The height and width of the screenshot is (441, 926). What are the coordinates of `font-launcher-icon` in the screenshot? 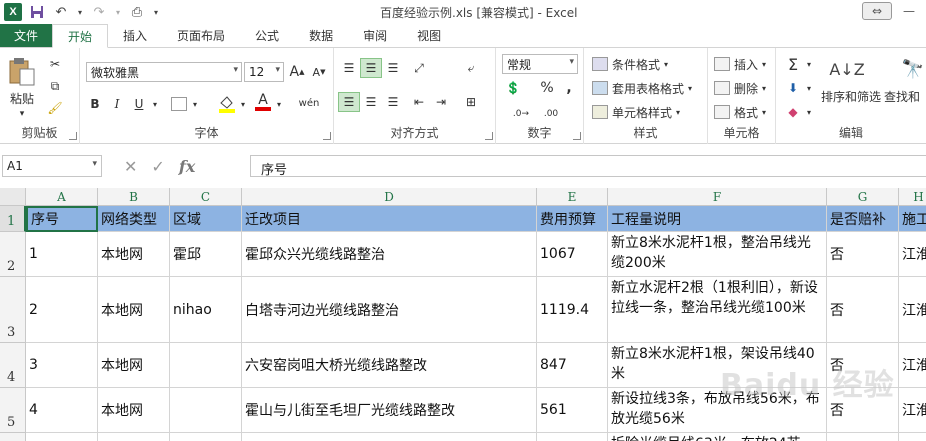 It's located at (327, 136).